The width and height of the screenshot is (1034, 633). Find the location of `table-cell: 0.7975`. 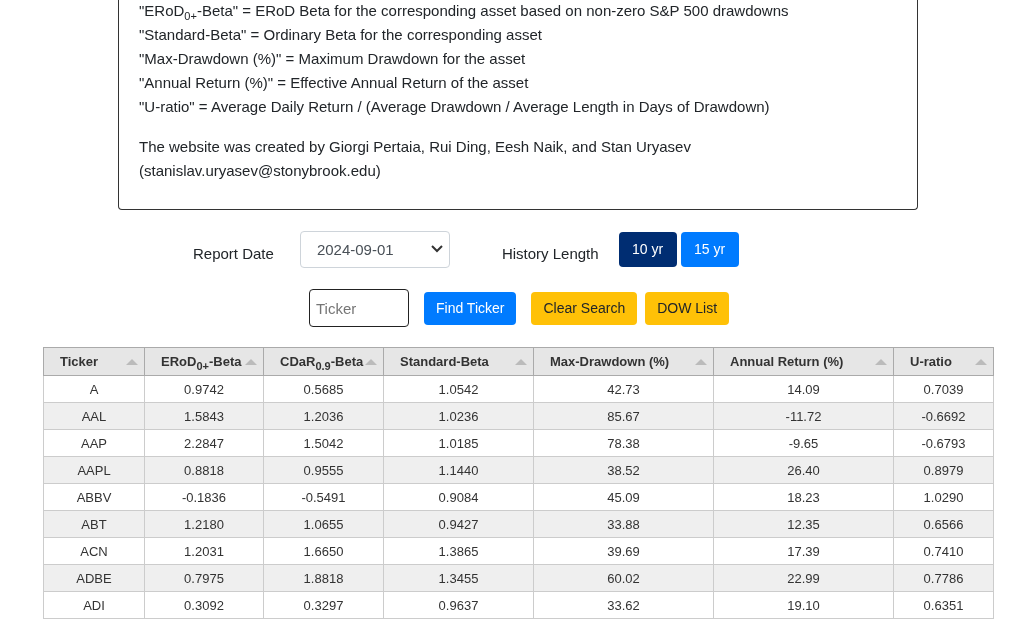

table-cell: 0.7975 is located at coordinates (204, 578).